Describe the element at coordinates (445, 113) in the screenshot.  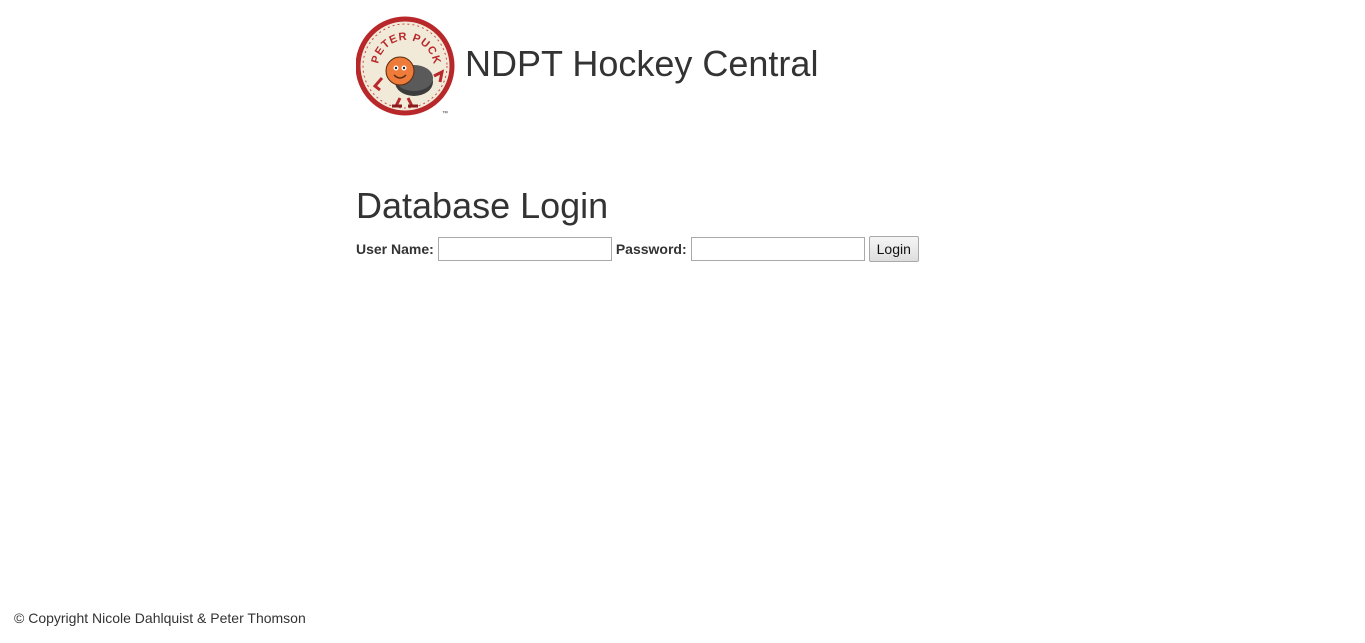
I see `trademark-symbol: ™` at that location.